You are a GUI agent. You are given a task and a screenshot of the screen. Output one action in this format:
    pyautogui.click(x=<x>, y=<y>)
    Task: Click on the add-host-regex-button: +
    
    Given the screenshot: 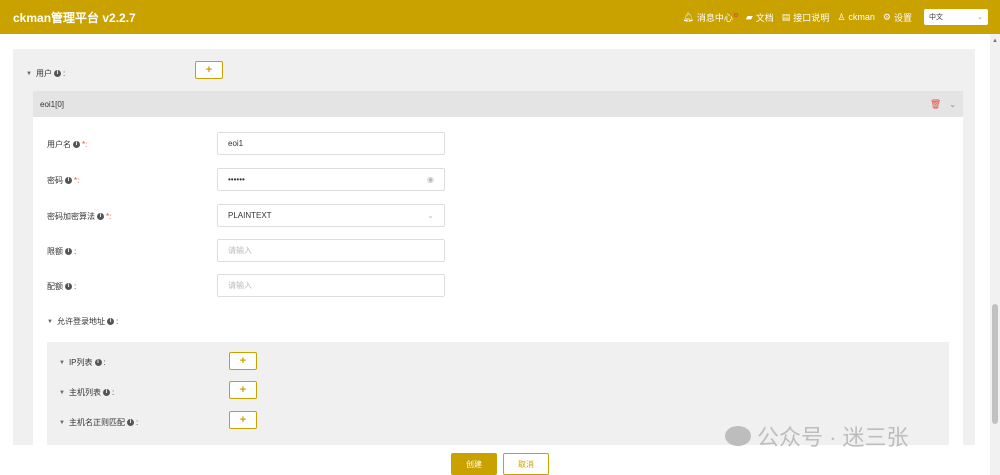 What is the action you would take?
    pyautogui.click(x=243, y=420)
    